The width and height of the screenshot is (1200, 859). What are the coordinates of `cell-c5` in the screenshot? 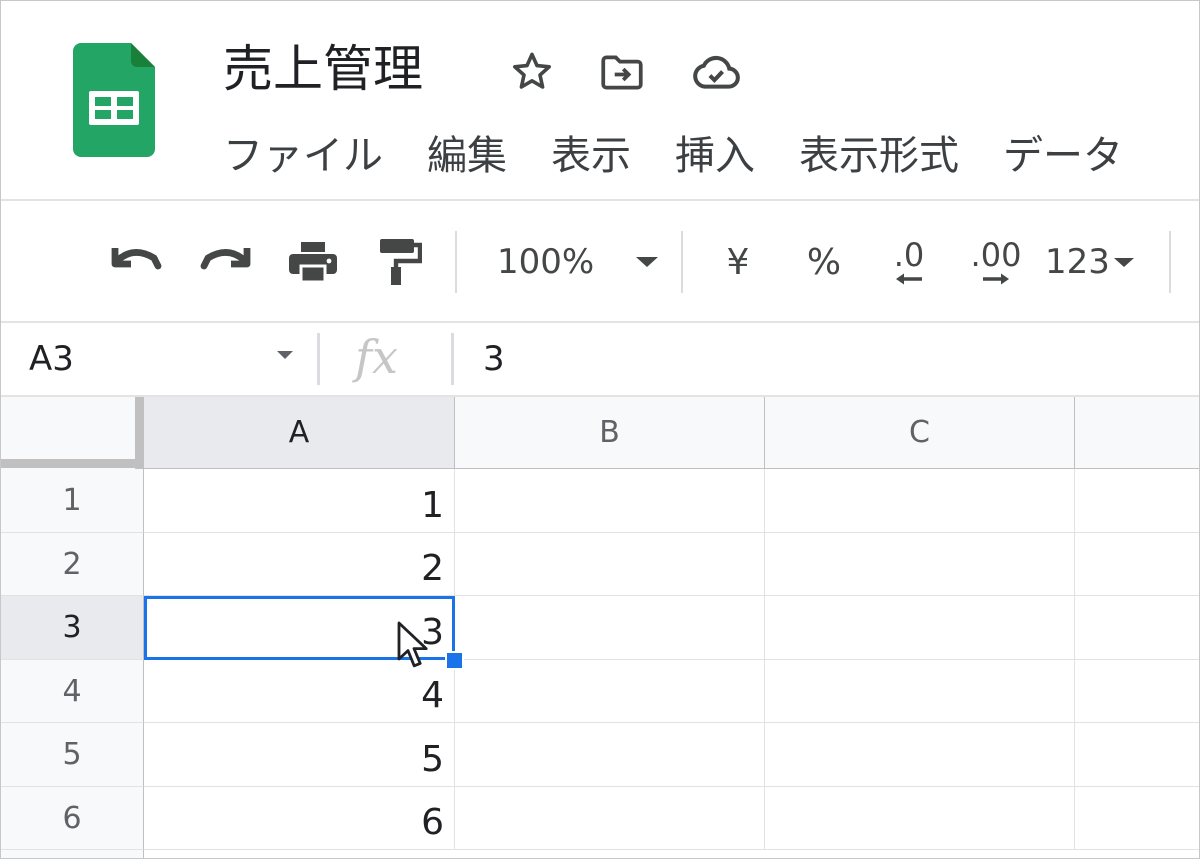 It's located at (920, 755).